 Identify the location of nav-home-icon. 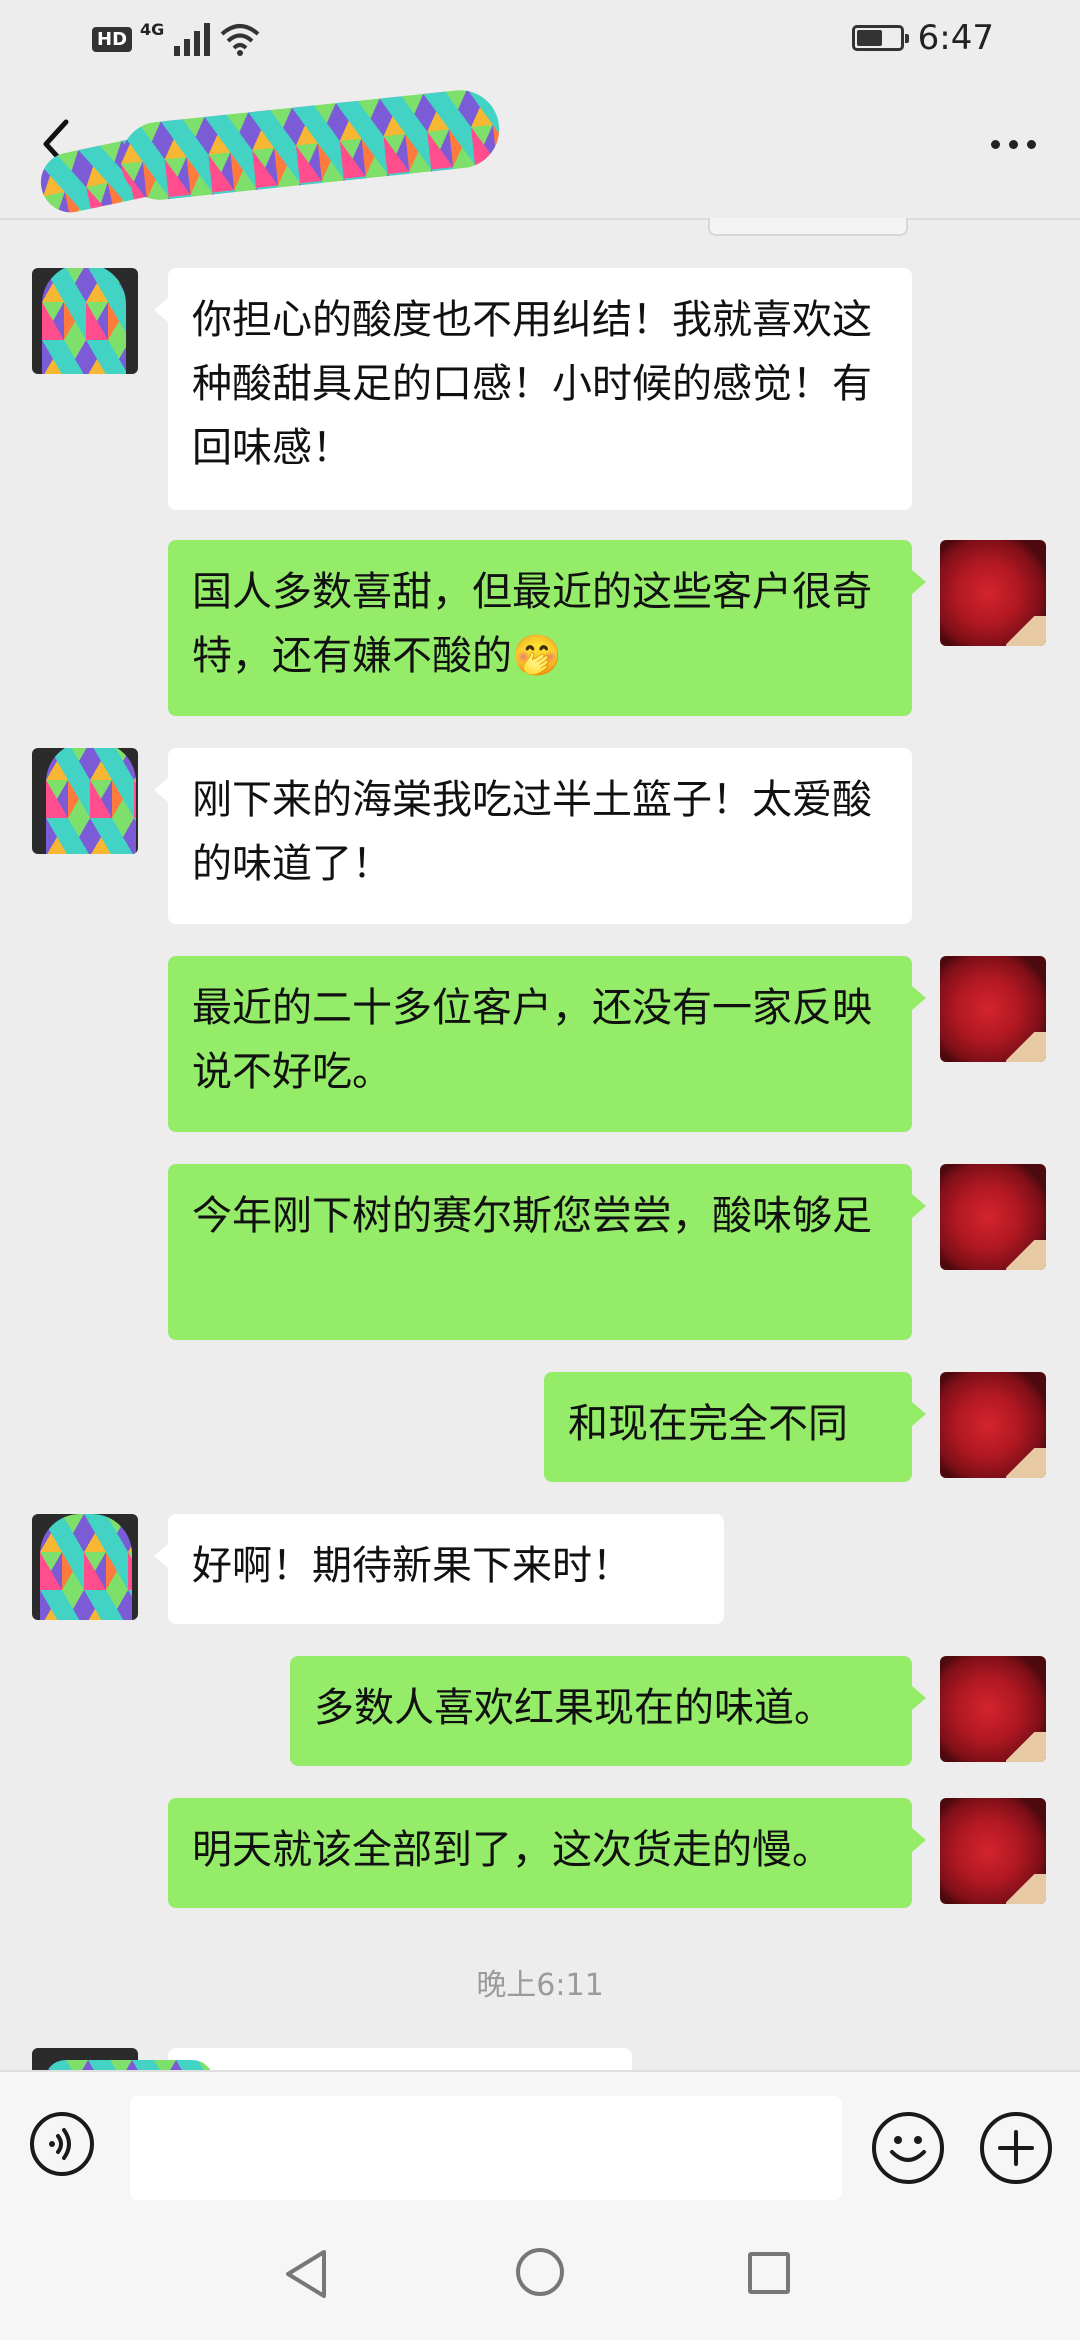
(540, 2272).